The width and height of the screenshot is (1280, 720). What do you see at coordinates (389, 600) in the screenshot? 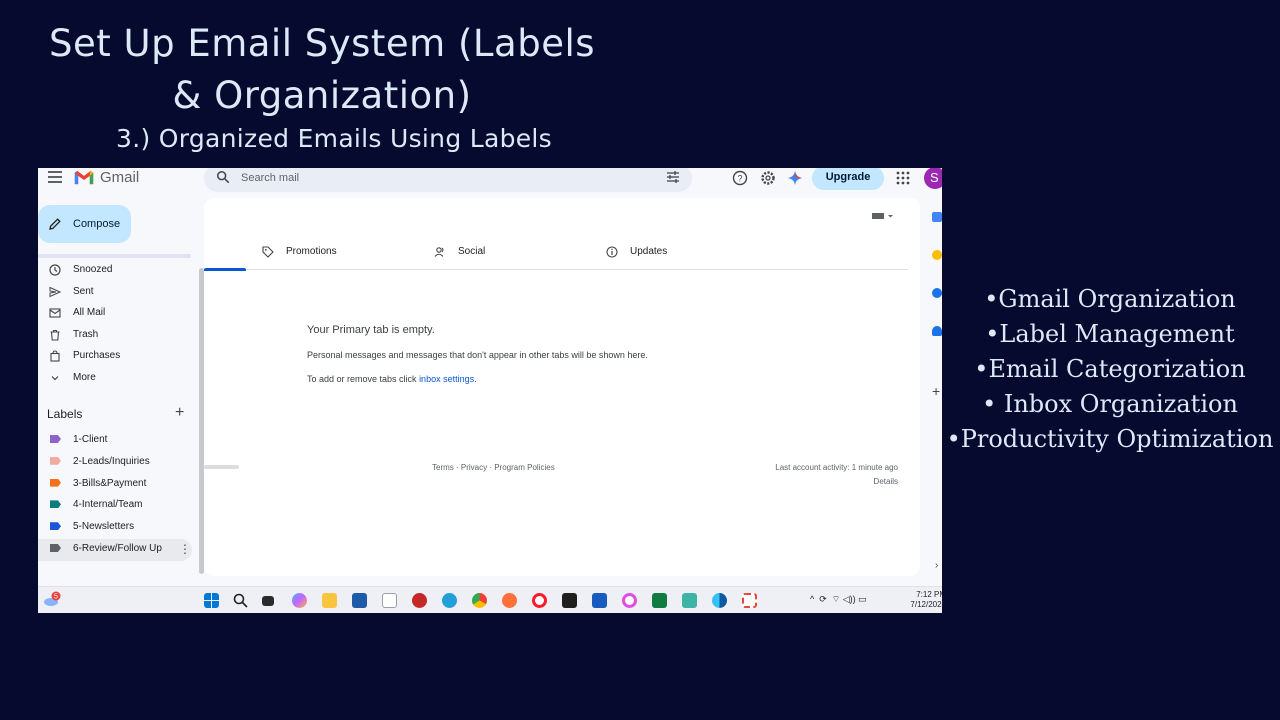
I see `notepad-icon` at bounding box center [389, 600].